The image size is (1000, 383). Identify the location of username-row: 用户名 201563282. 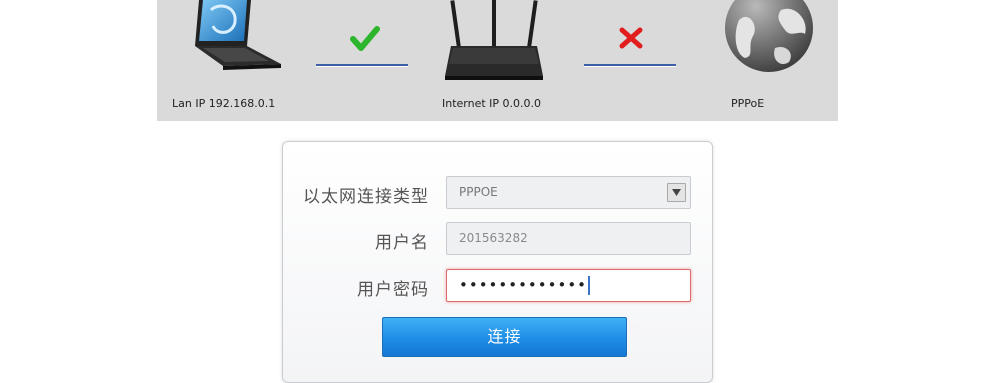
(497, 239).